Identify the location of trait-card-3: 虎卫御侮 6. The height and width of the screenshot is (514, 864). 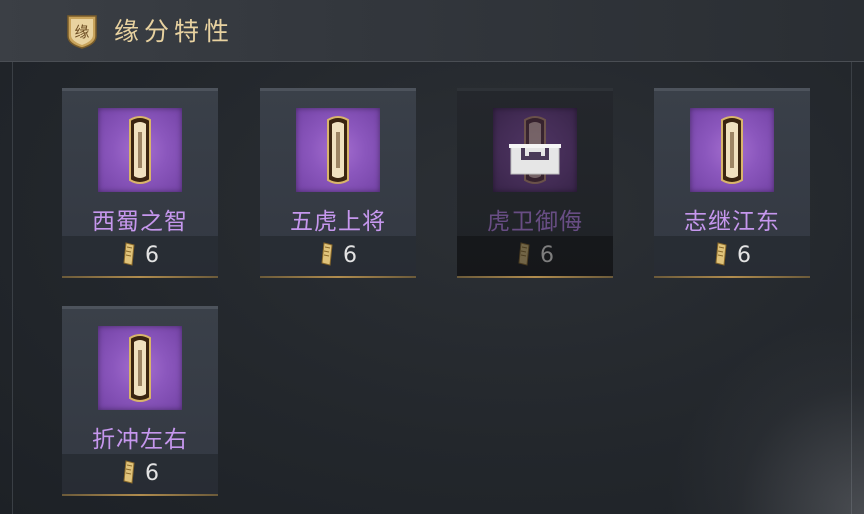
(535, 183).